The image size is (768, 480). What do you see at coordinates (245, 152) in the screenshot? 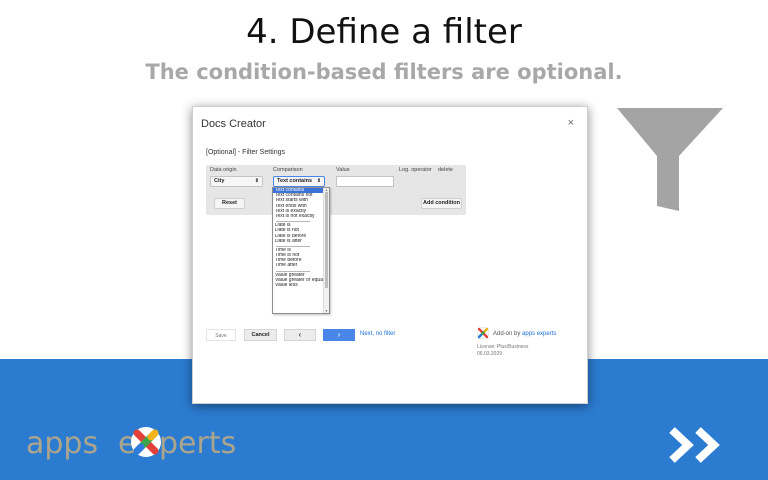
I see `filter-settings-title: [Optional] - Filter Settings` at bounding box center [245, 152].